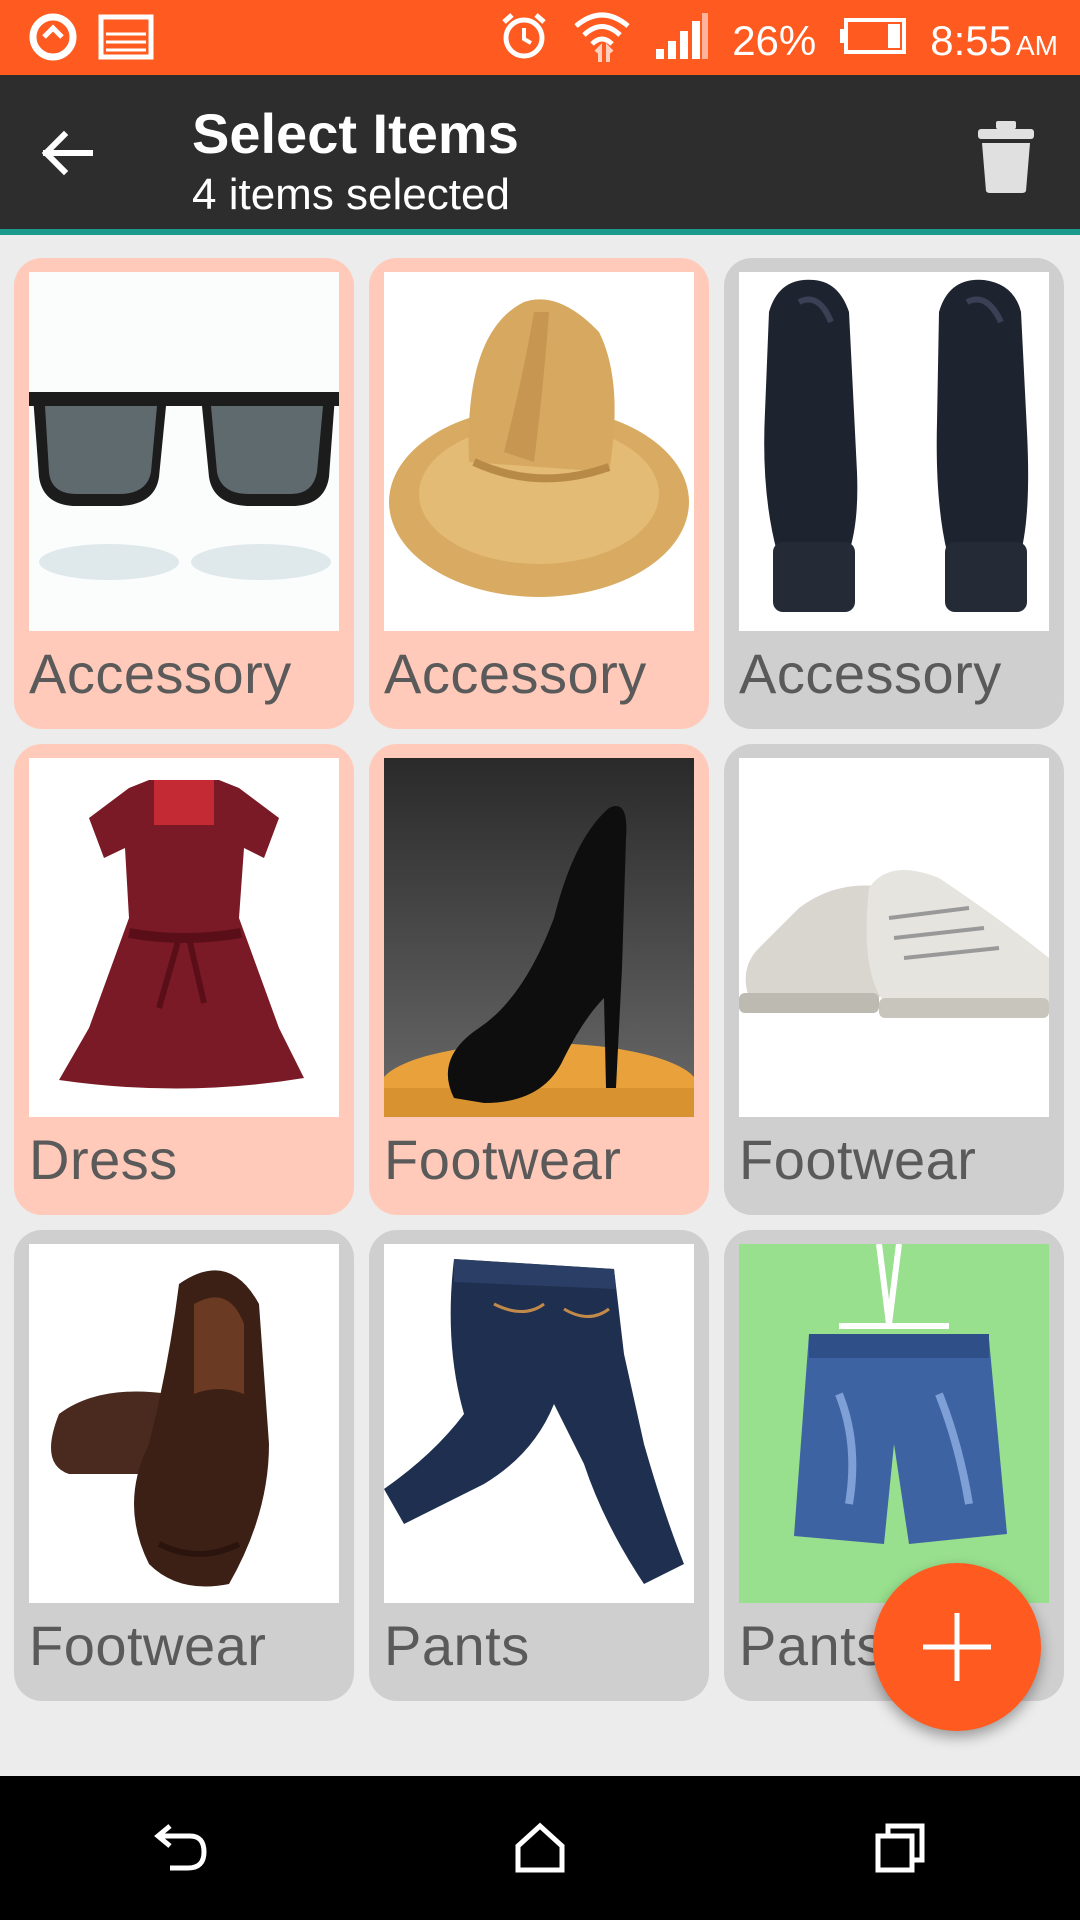 The height and width of the screenshot is (1920, 1080). I want to click on home-nav-icon, so click(540, 1847).